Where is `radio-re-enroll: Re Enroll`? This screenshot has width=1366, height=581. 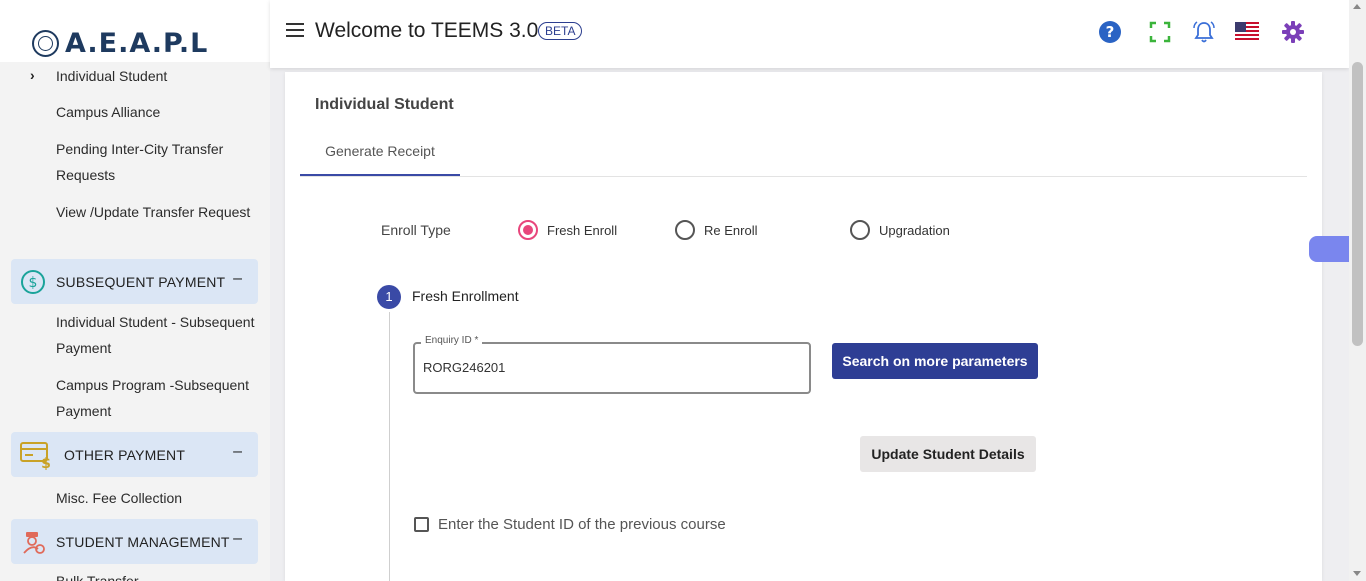
radio-re-enroll: Re Enroll is located at coordinates (716, 230).